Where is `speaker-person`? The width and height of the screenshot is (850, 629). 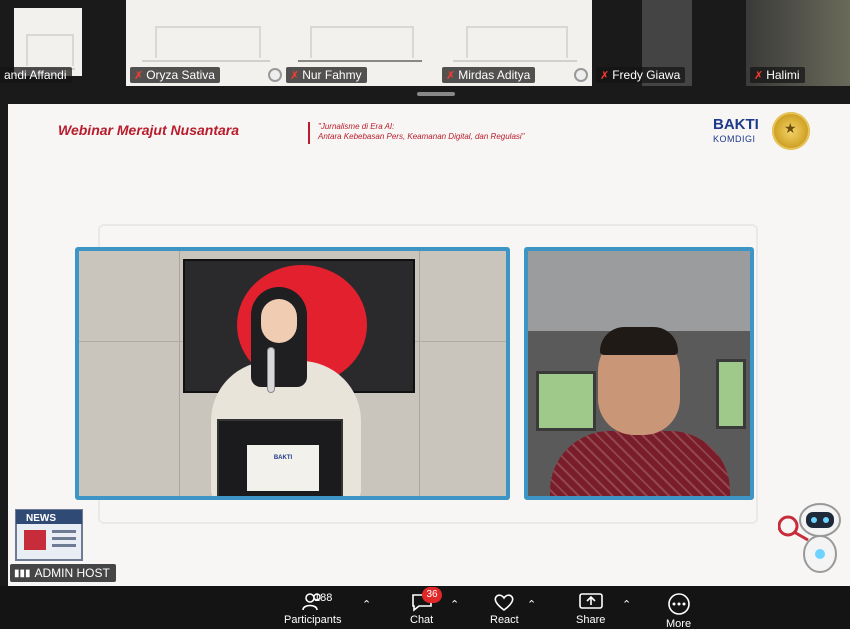
speaker-person is located at coordinates (640, 463).